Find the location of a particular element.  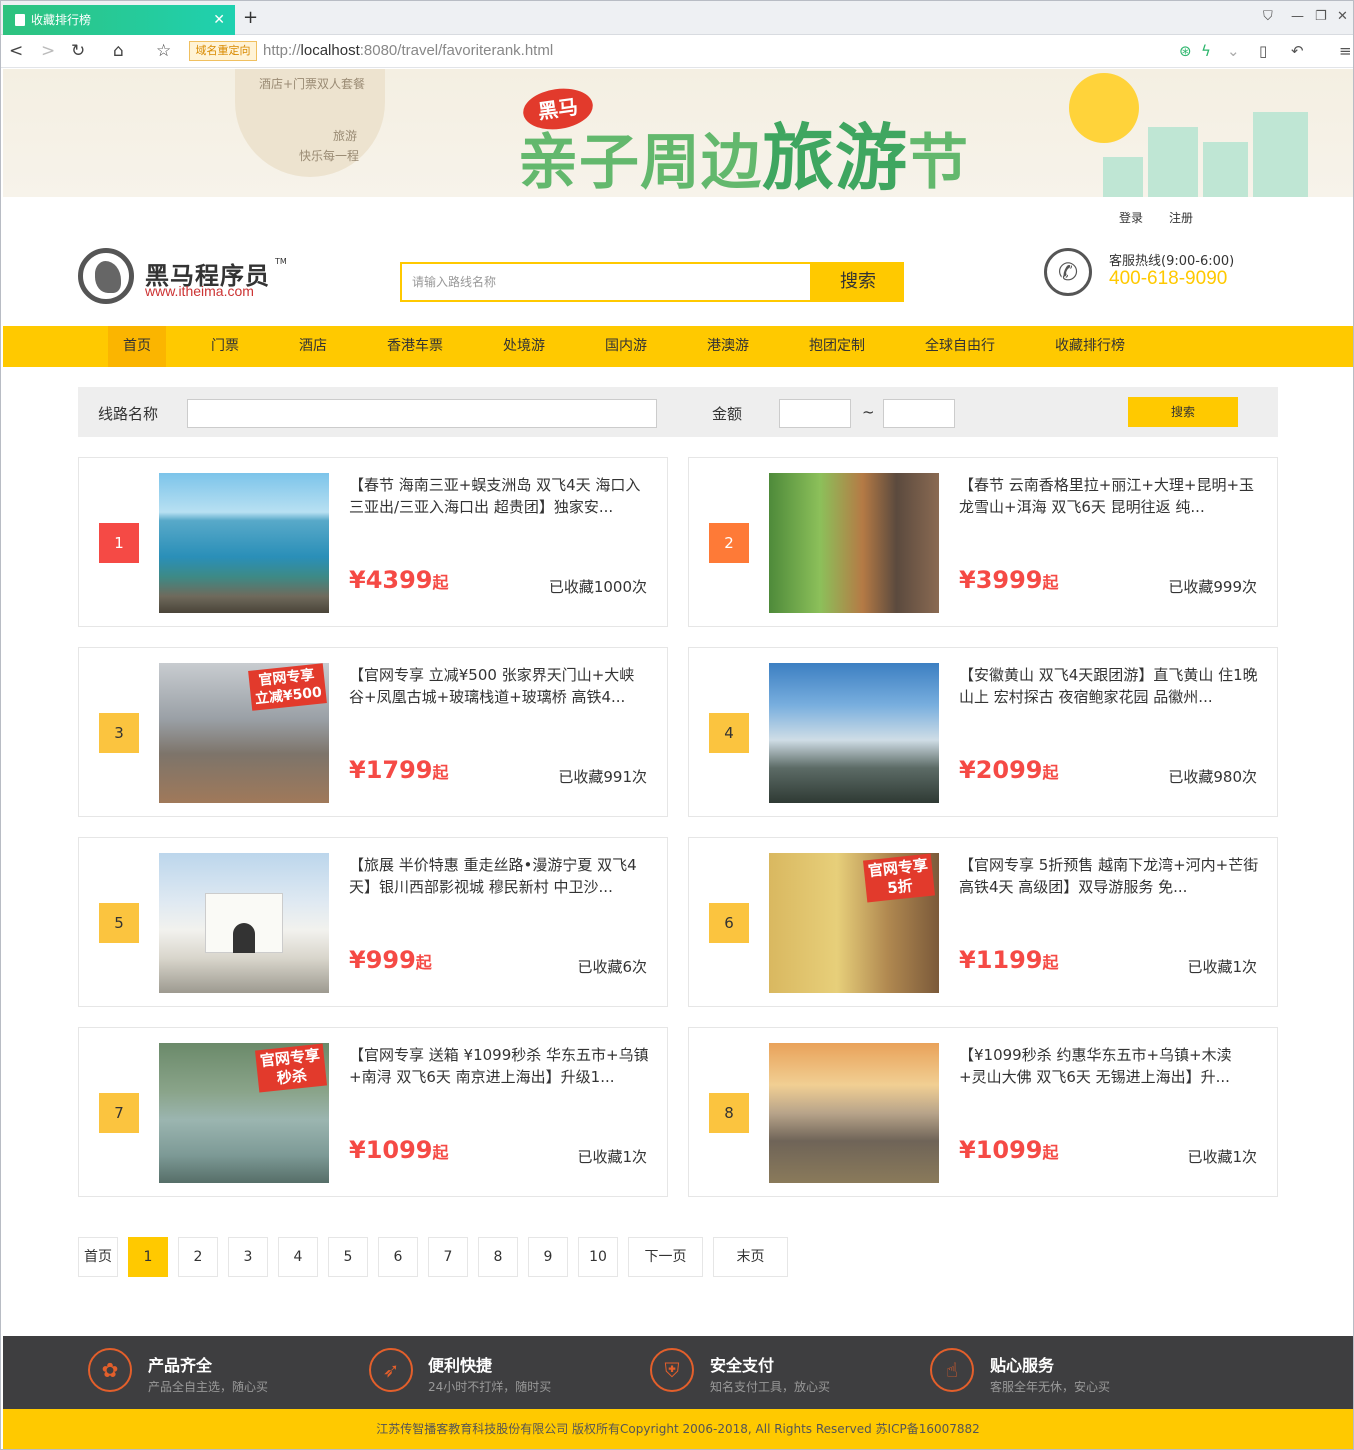

page-first: 首页 is located at coordinates (98, 1257).